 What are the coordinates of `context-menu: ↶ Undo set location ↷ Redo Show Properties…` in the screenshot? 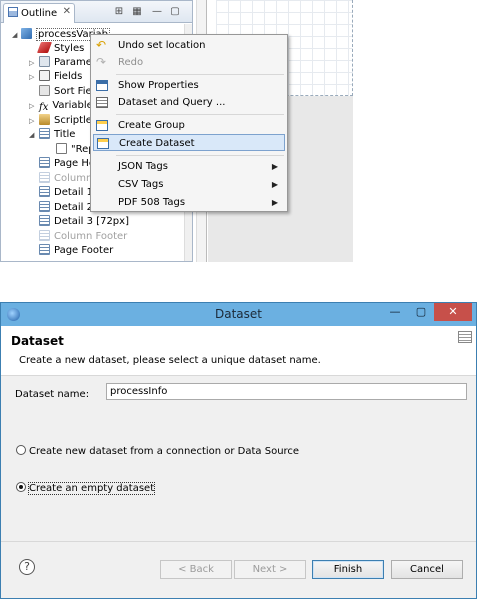 It's located at (189, 123).